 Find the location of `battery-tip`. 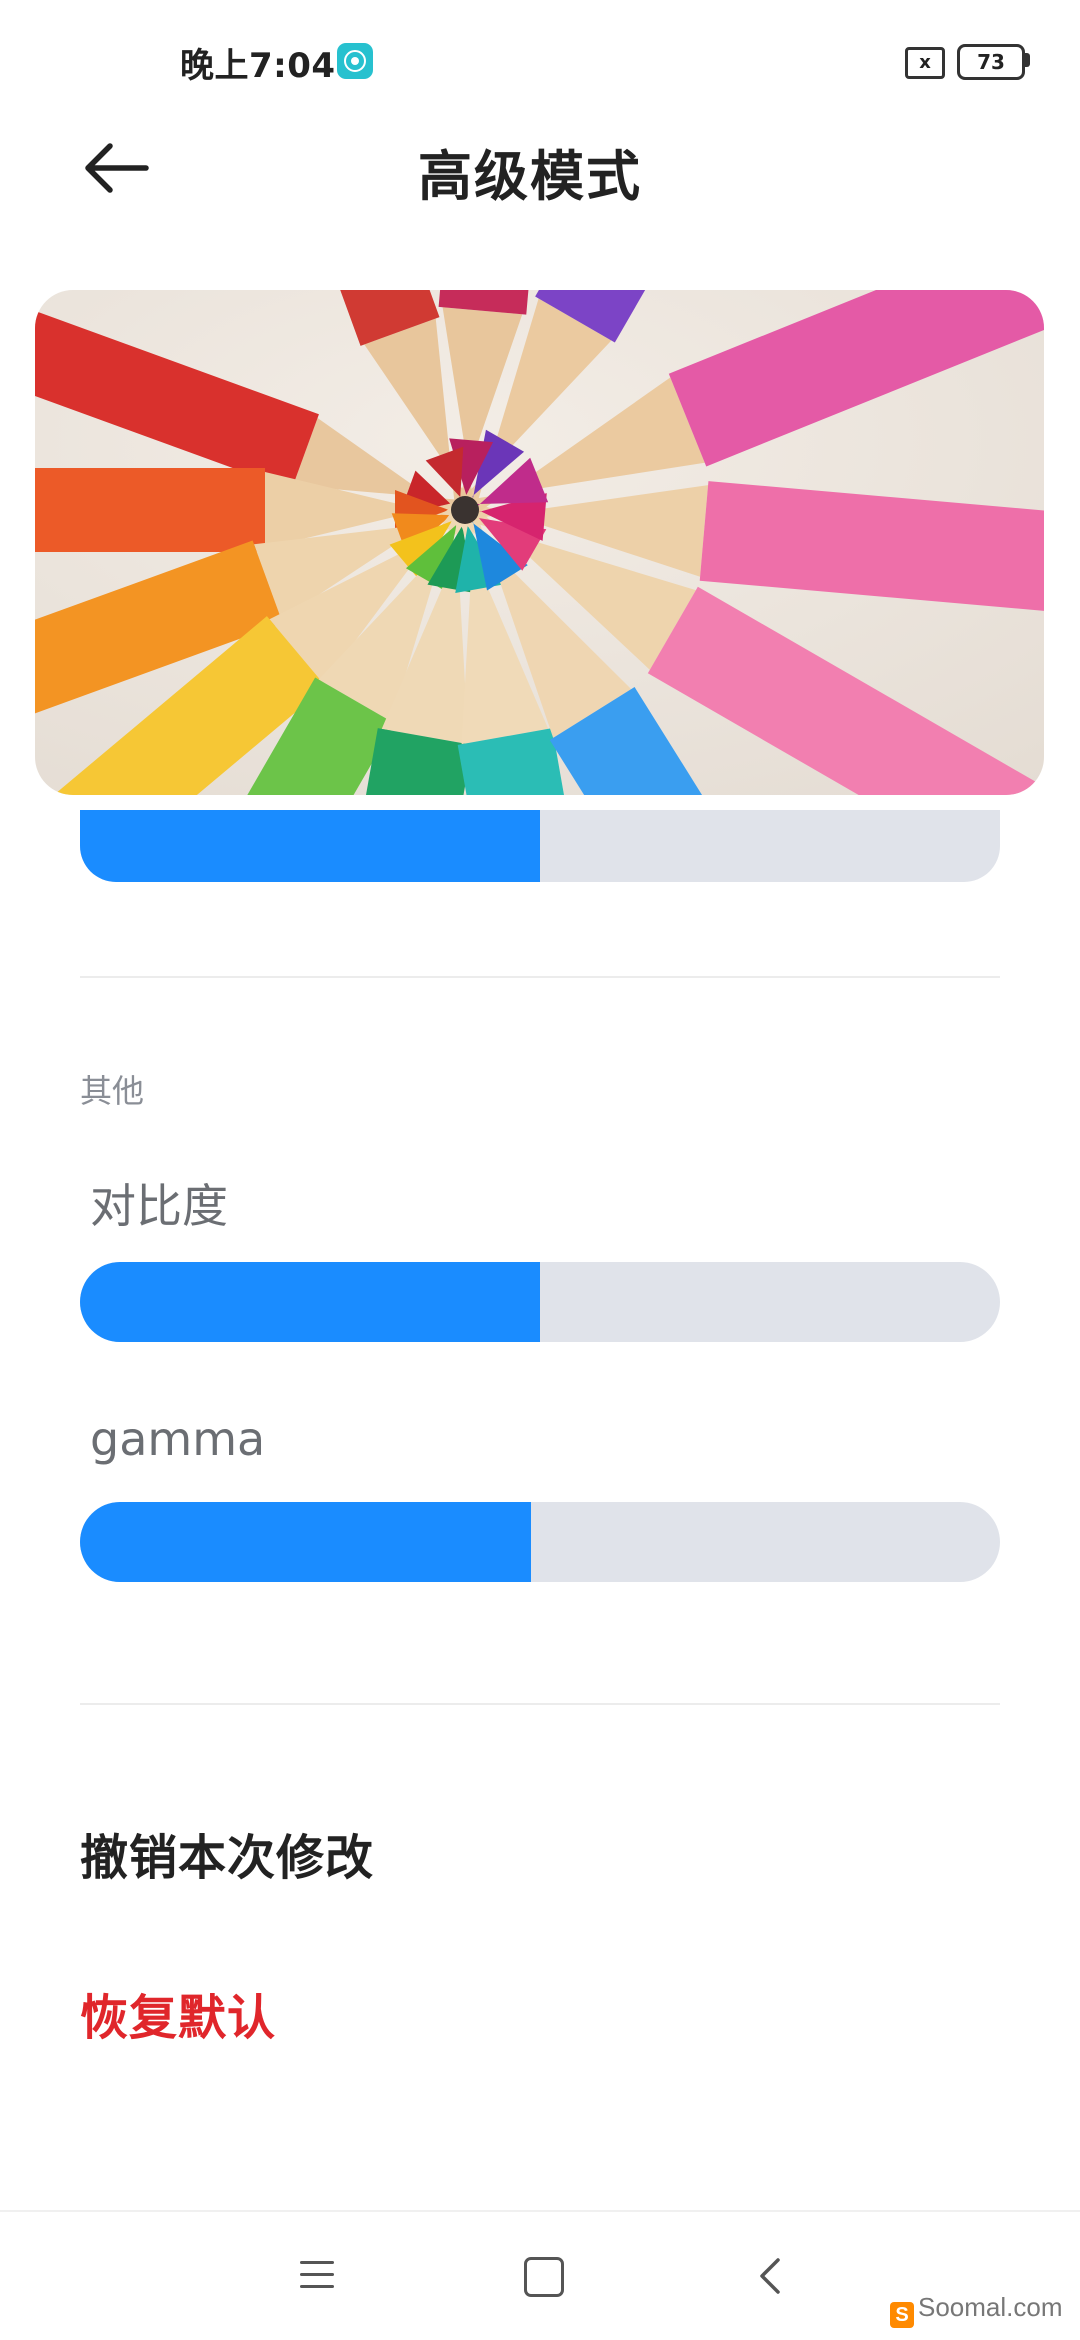

battery-tip is located at coordinates (1027, 60).